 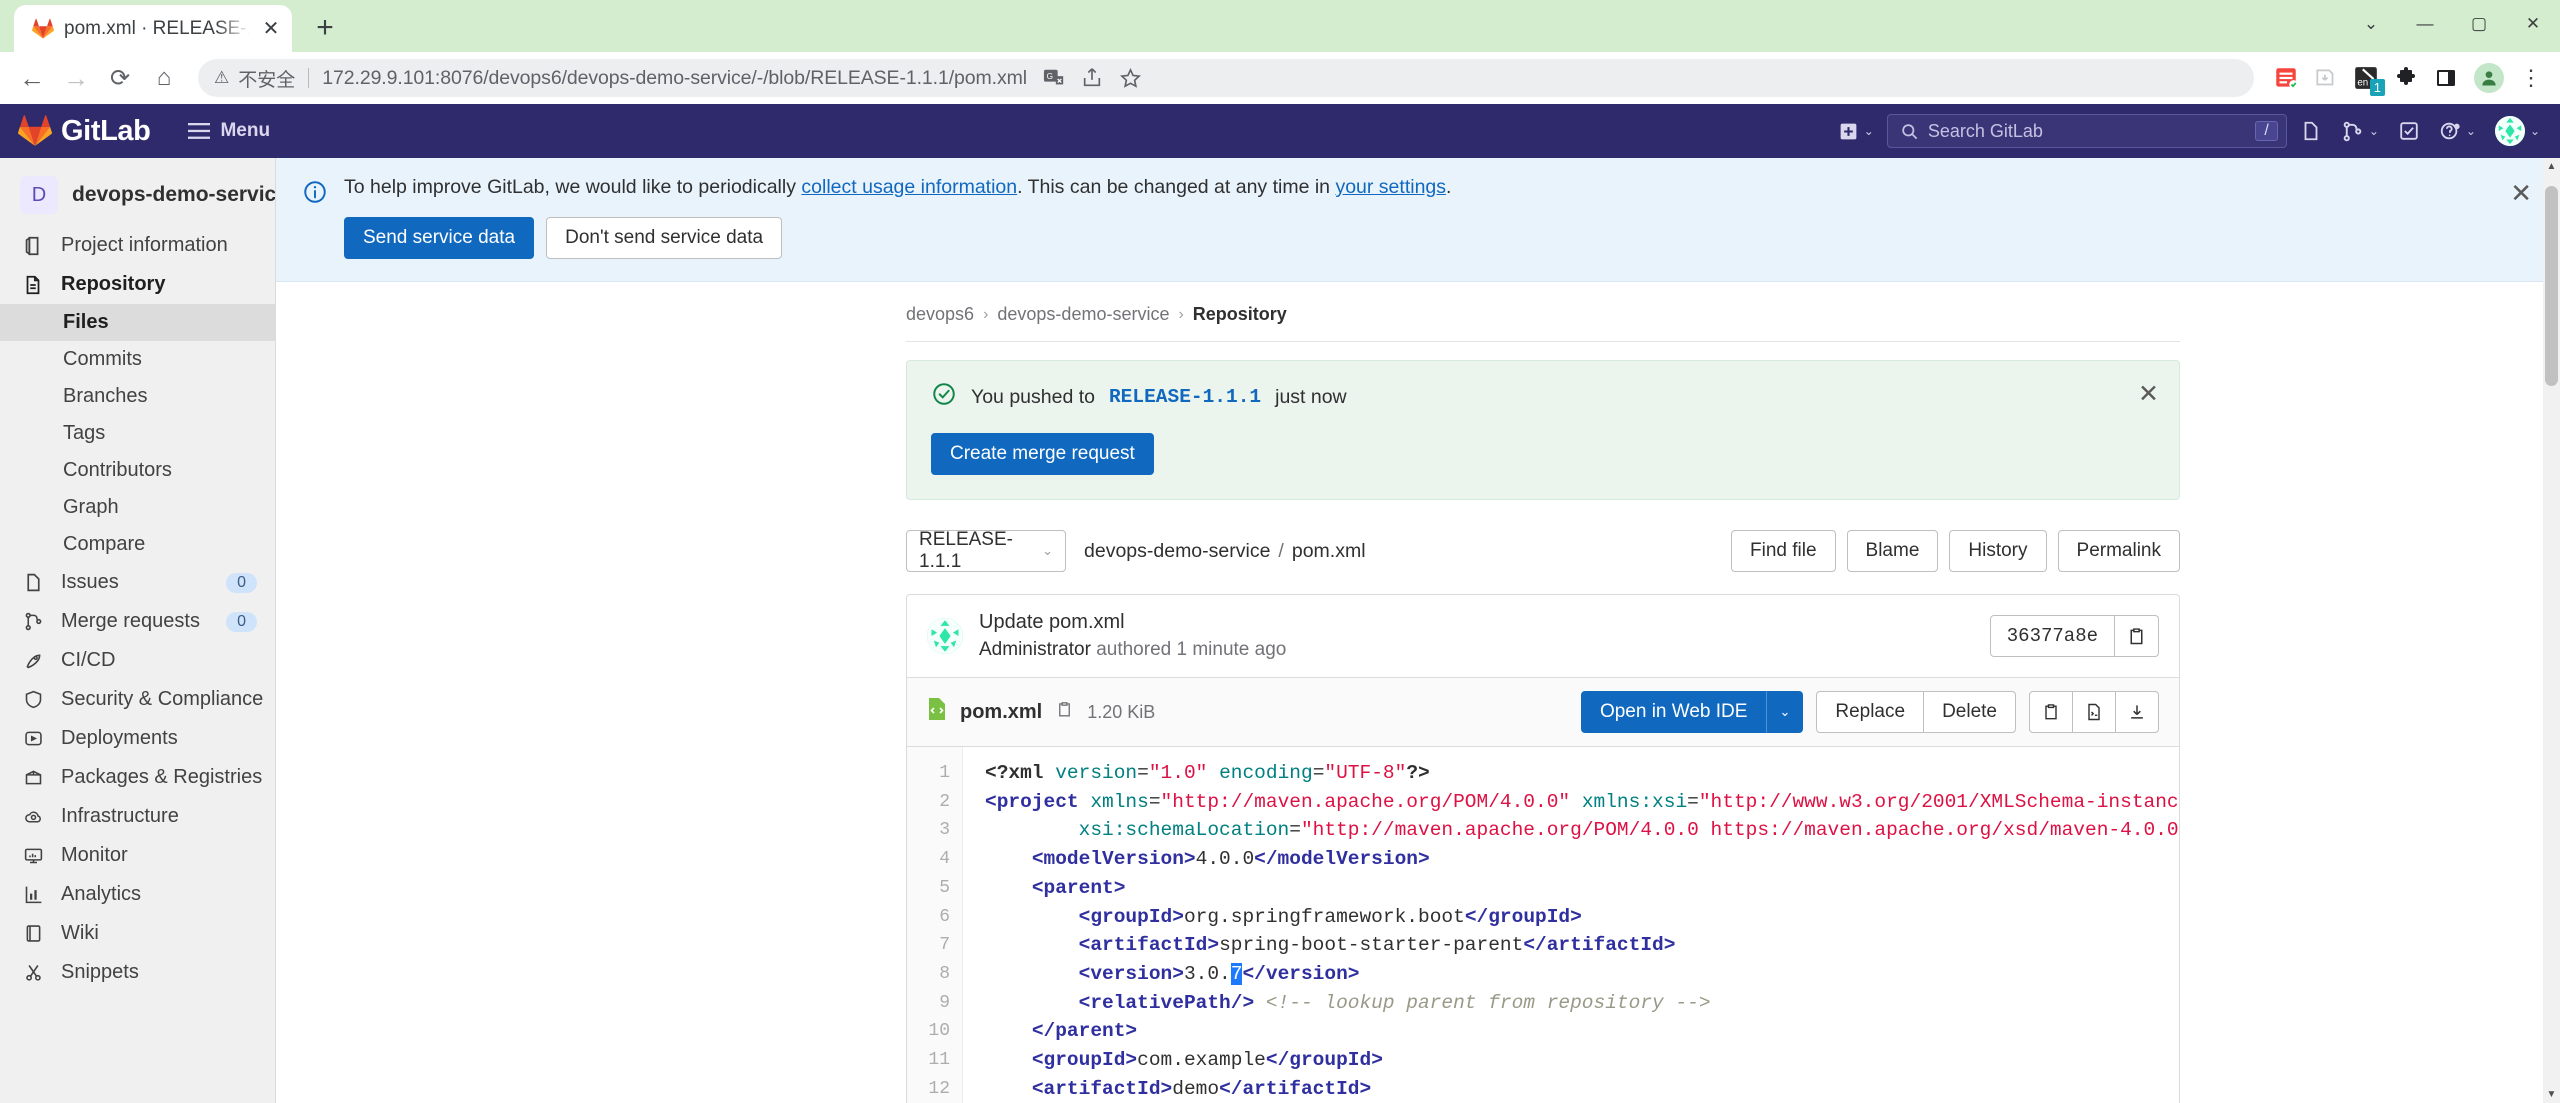 What do you see at coordinates (2425, 24) in the screenshot?
I see `minimize-window-button: —` at bounding box center [2425, 24].